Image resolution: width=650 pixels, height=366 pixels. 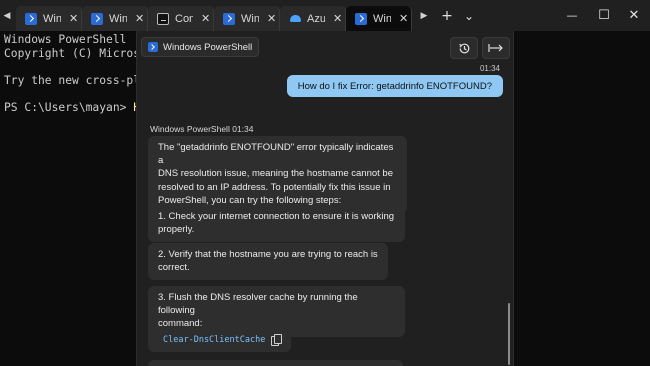 I want to click on bot-name: Windows PowerShell, so click(x=190, y=129).